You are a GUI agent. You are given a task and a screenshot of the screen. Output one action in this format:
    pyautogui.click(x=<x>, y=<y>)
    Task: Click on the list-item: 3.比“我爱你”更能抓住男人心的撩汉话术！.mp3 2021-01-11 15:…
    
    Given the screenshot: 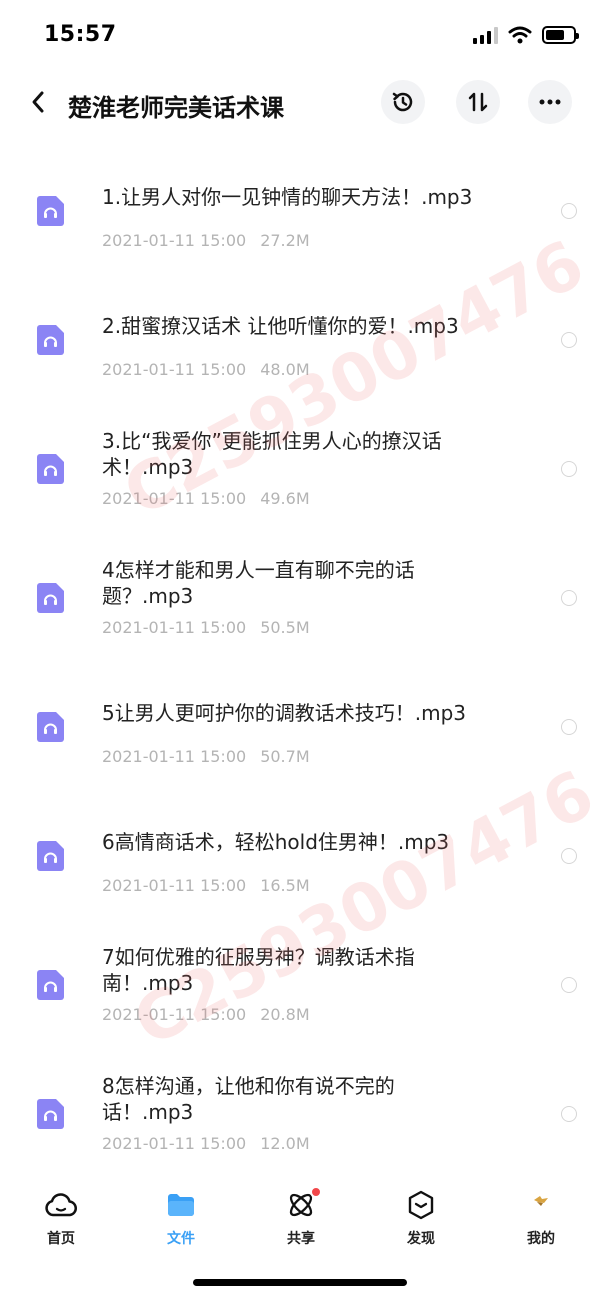 What is the action you would take?
    pyautogui.click(x=300, y=472)
    